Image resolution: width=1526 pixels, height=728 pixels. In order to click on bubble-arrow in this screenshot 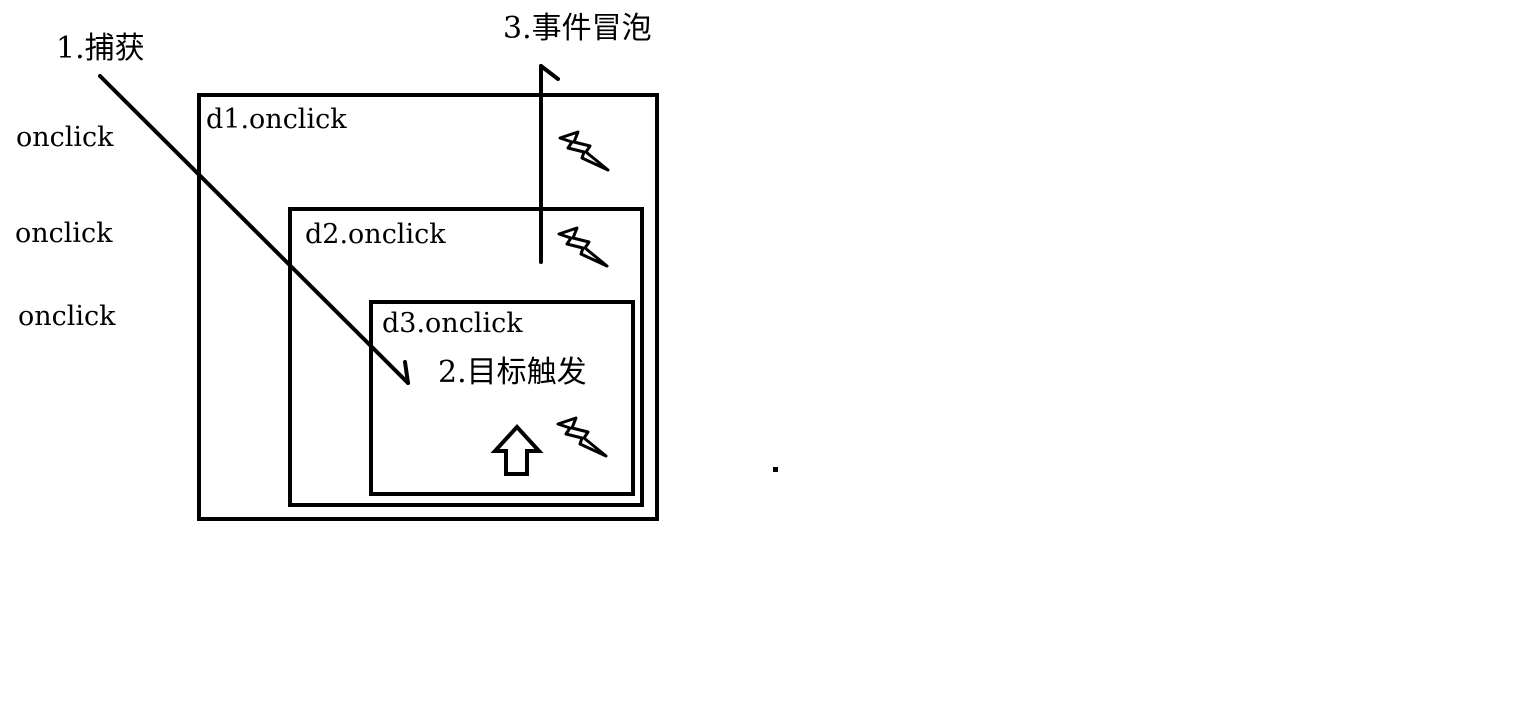, I will do `click(549, 164)`.